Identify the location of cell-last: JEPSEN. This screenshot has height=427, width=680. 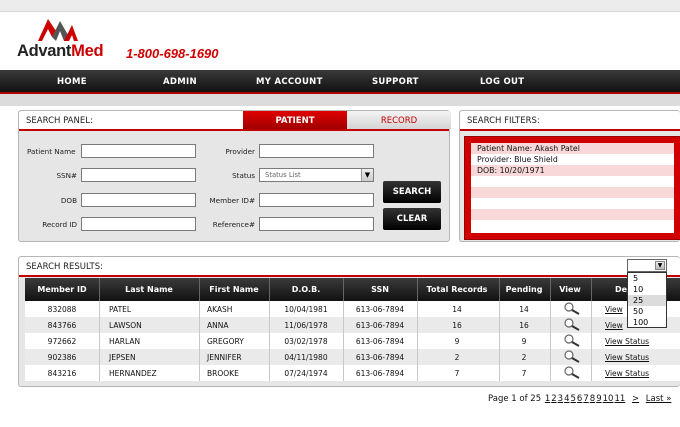
(122, 357).